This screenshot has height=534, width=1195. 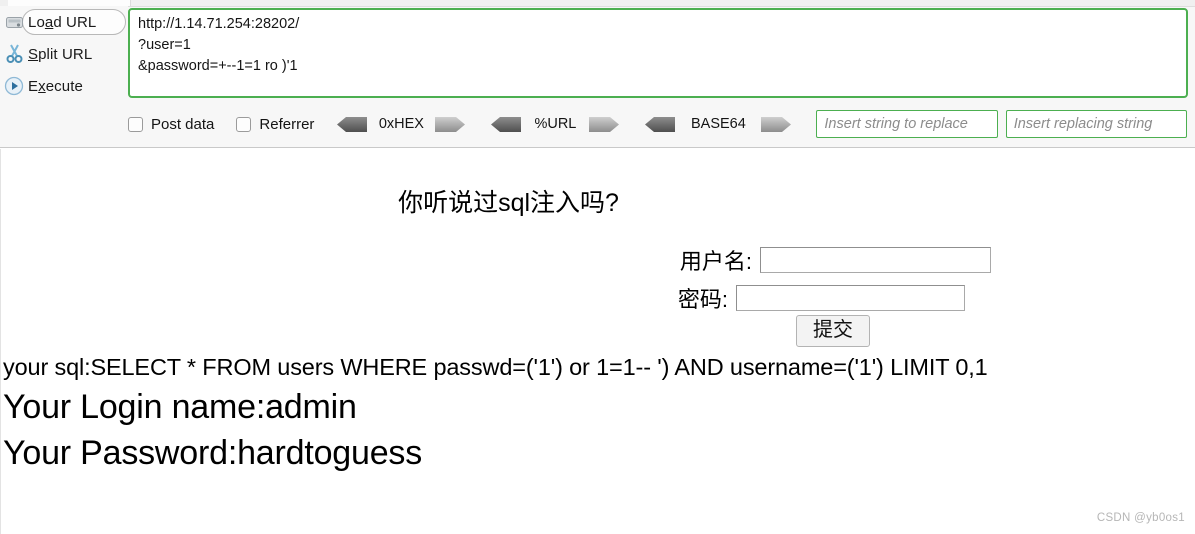 I want to click on toolbar-top-strip, so click(x=597, y=3).